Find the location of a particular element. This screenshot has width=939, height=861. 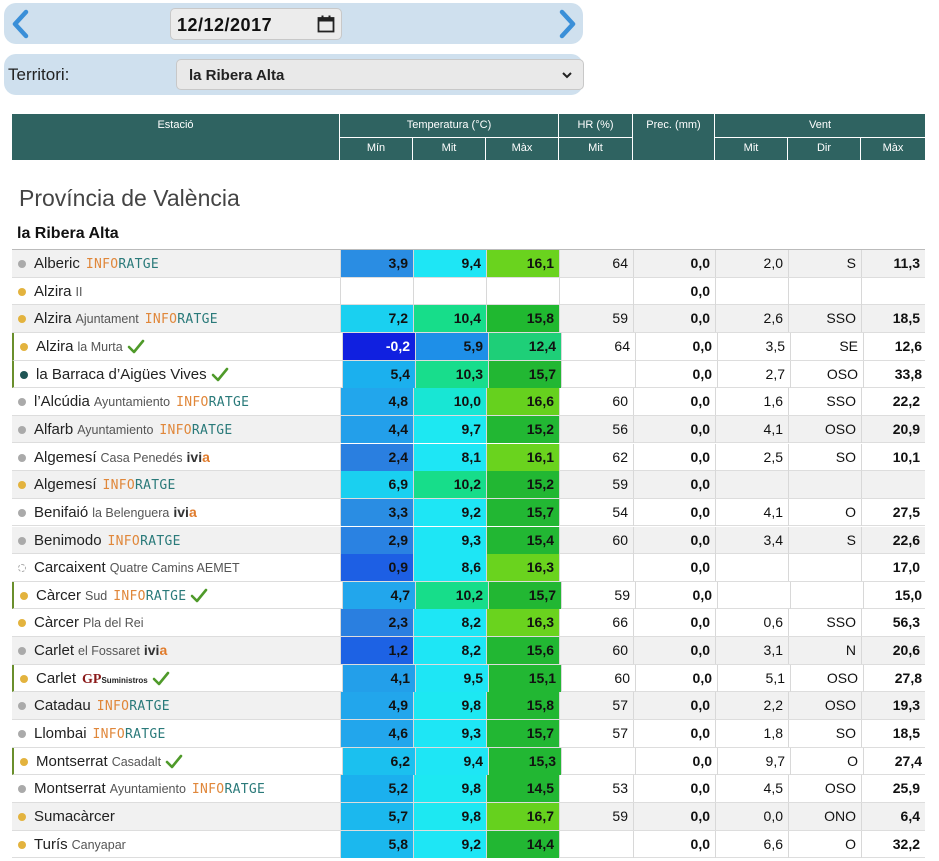

ivia-logo: ivia is located at coordinates (155, 650).